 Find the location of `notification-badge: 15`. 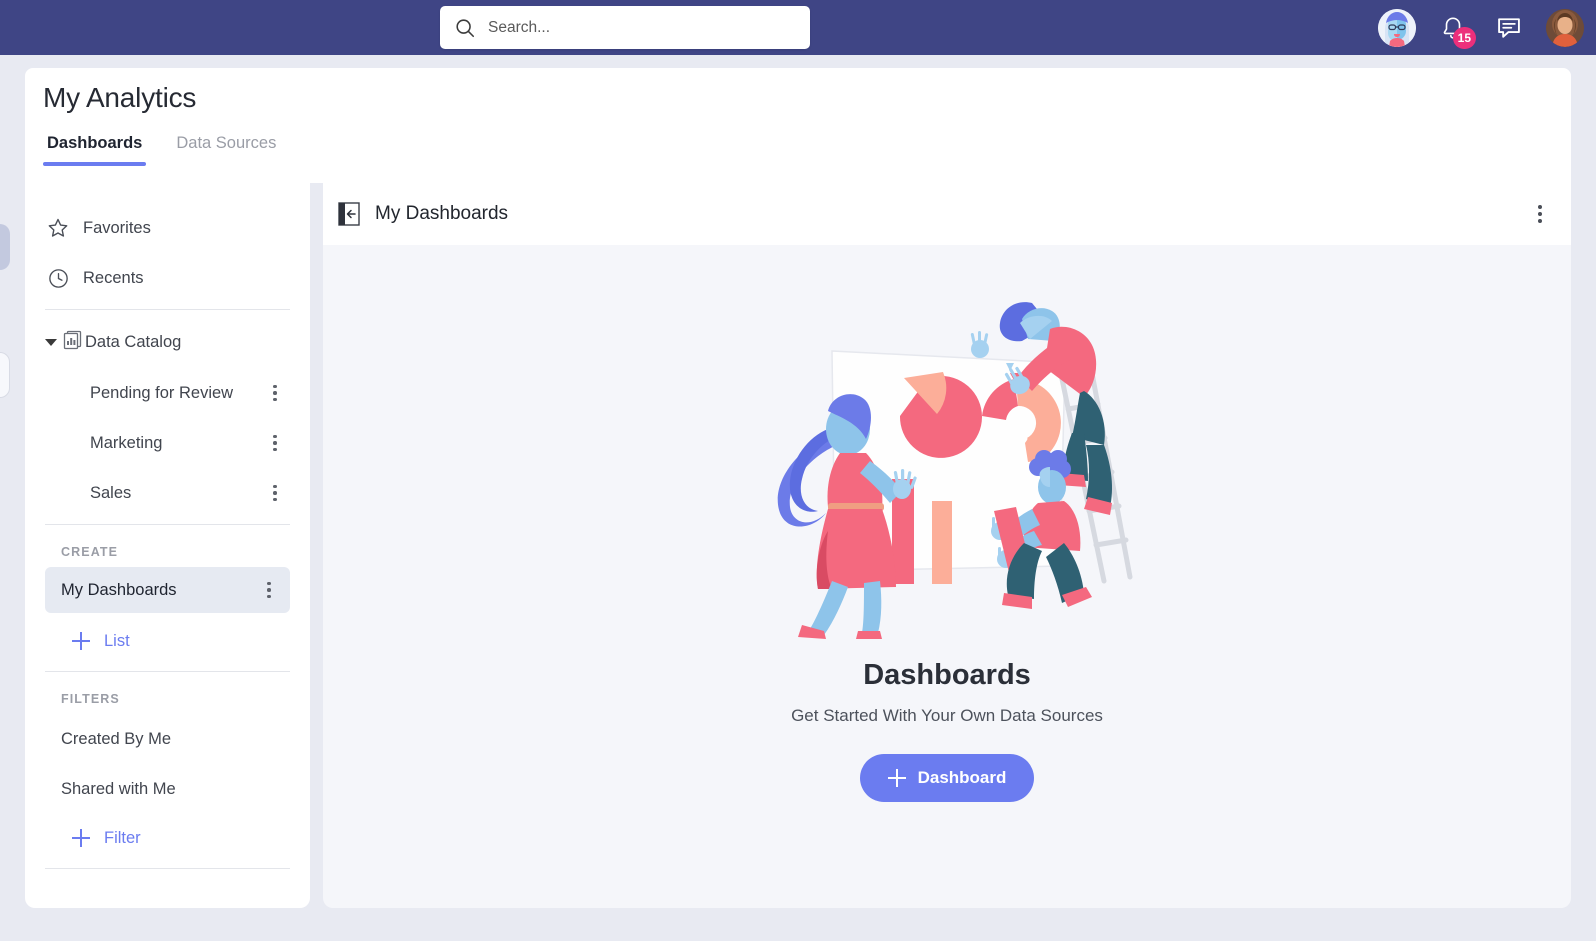

notification-badge: 15 is located at coordinates (1464, 37).